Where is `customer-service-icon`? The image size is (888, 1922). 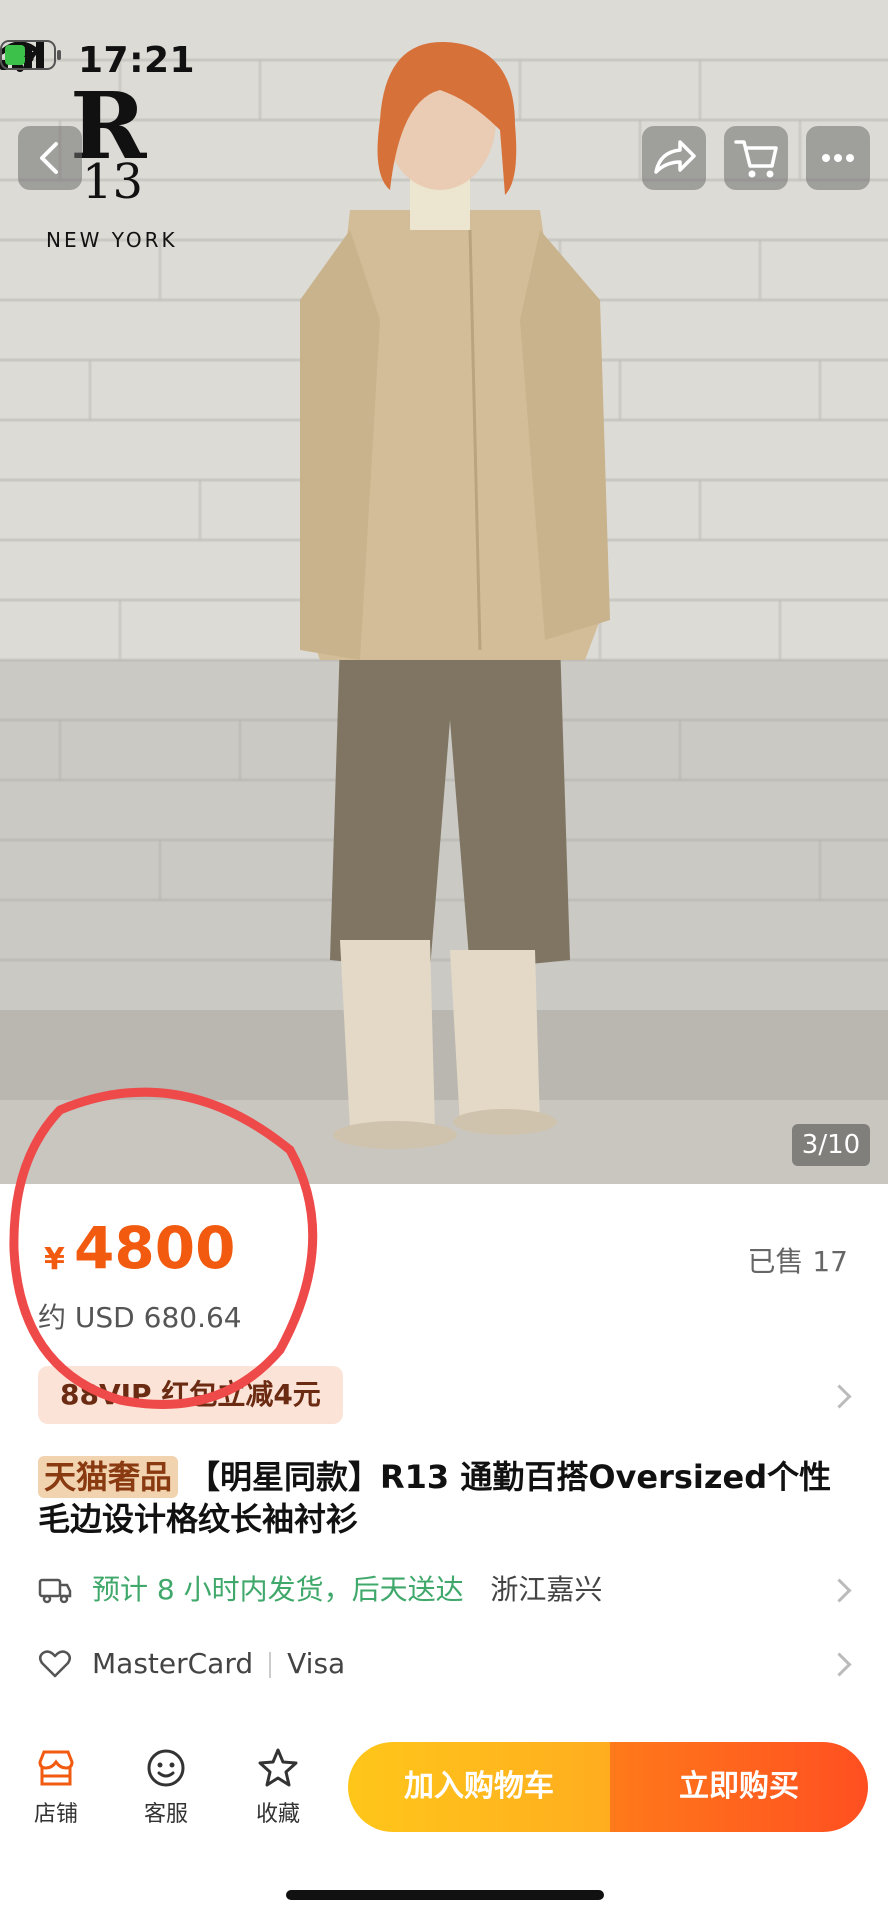
customer-service-icon is located at coordinates (166, 1768).